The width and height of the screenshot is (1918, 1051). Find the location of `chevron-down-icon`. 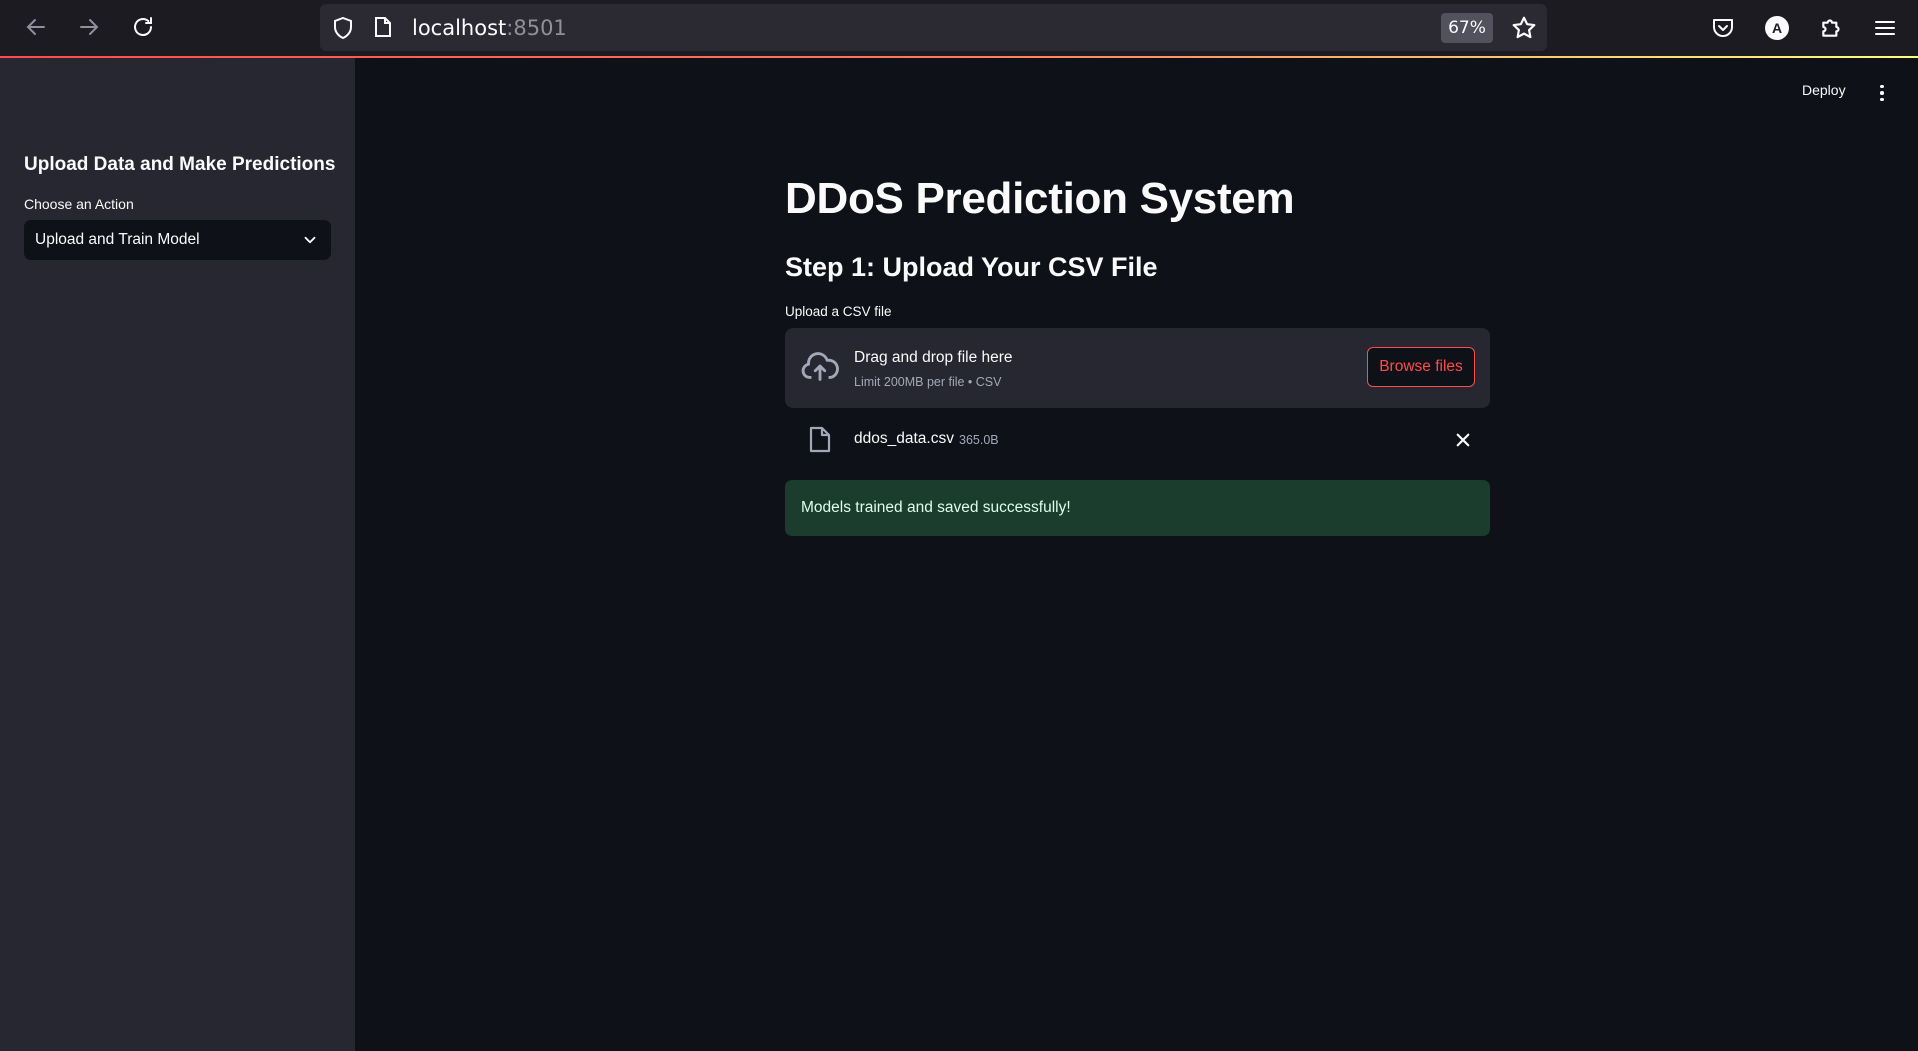

chevron-down-icon is located at coordinates (310, 240).